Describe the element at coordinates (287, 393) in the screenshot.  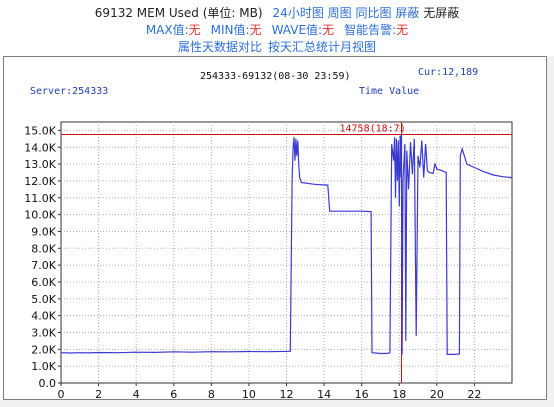
I see `x-tick-label: 12` at that location.